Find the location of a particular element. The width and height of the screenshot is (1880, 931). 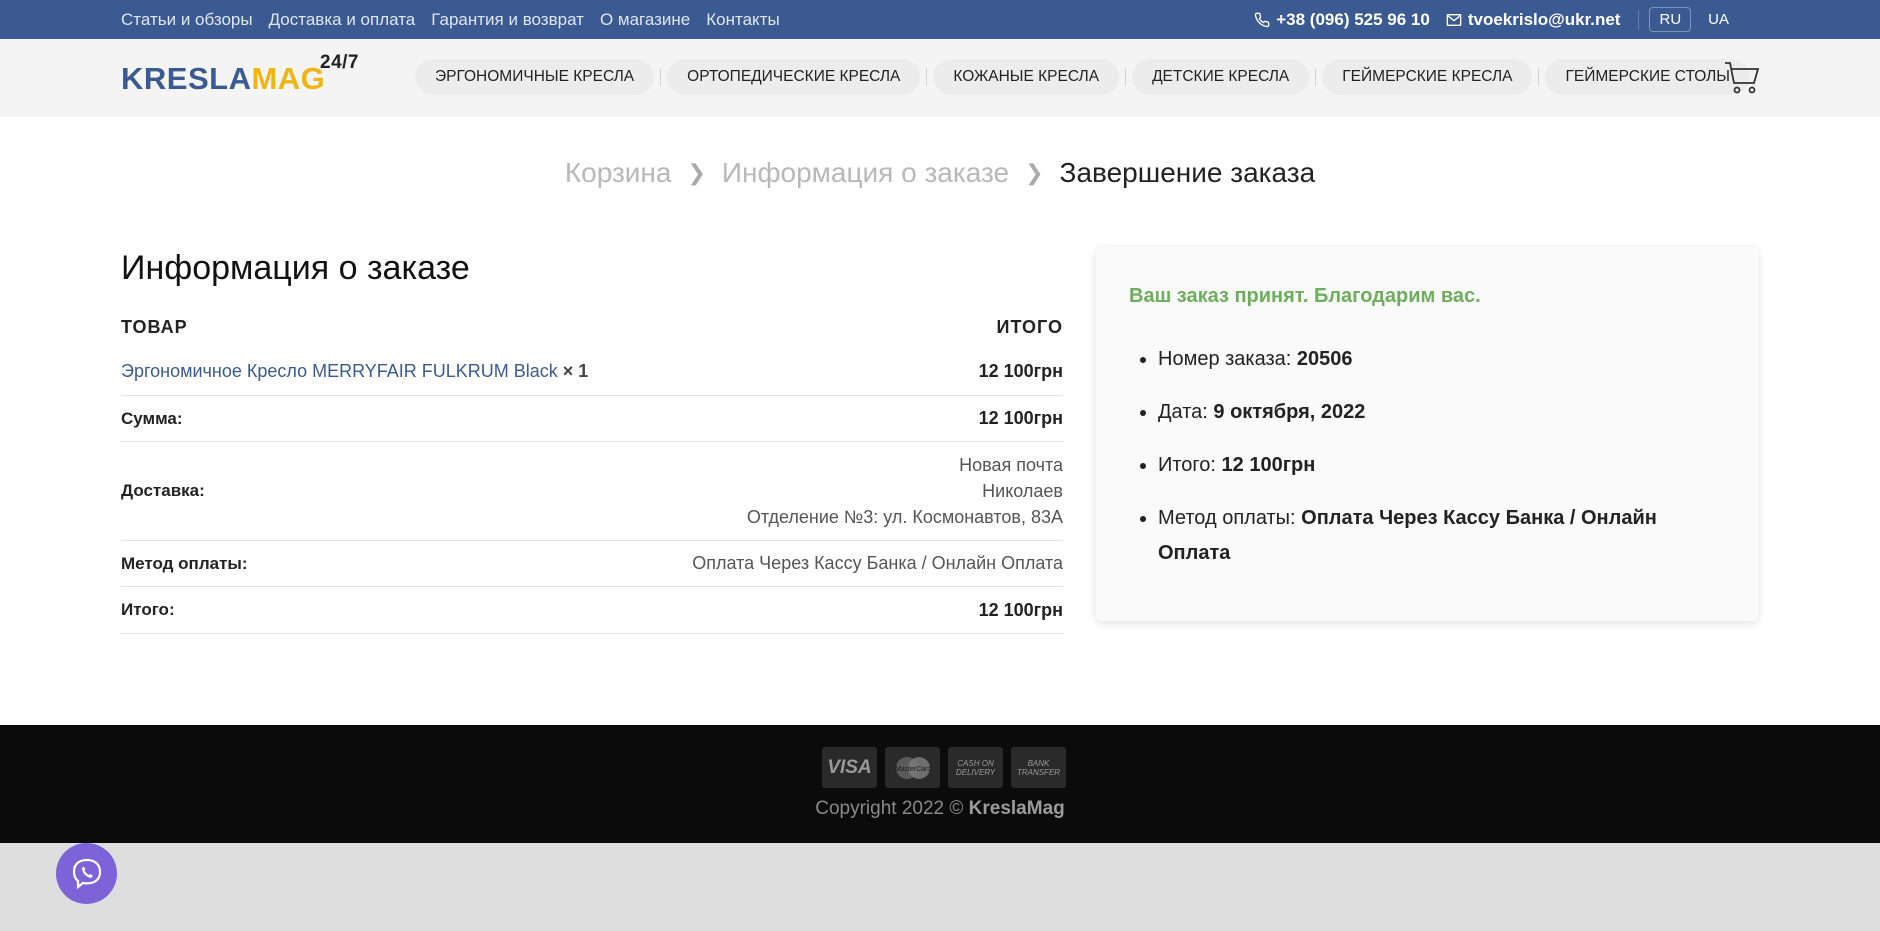

email-address: tvoekrislo@ukr.net is located at coordinates (1544, 19).